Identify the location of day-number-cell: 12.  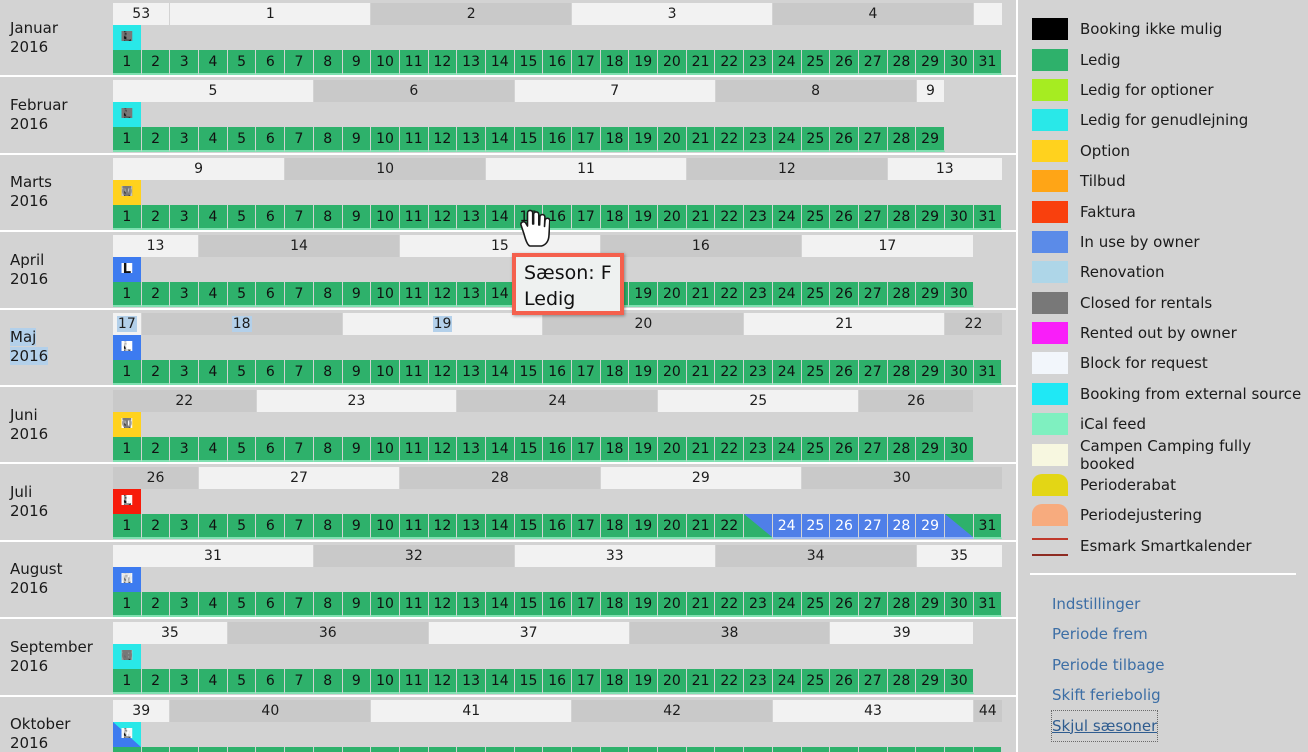
(443, 527).